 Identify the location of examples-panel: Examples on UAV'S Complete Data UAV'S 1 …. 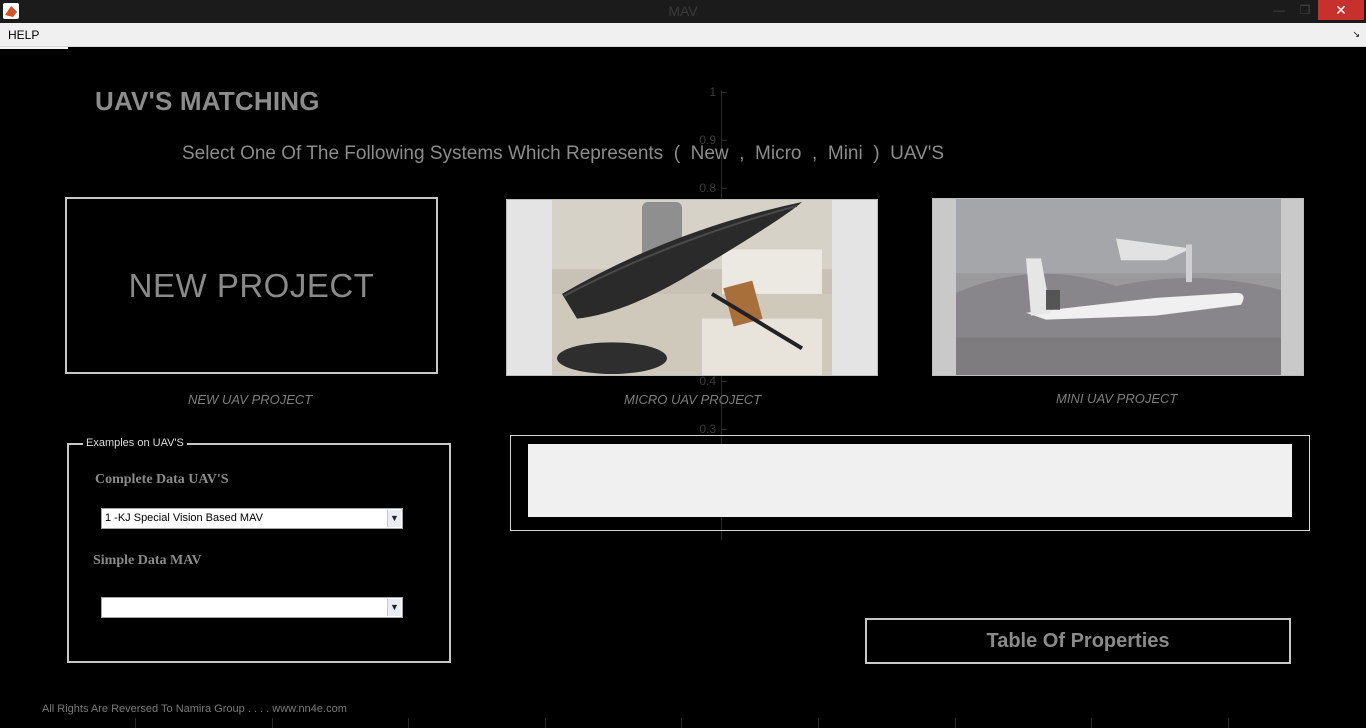
(259, 550).